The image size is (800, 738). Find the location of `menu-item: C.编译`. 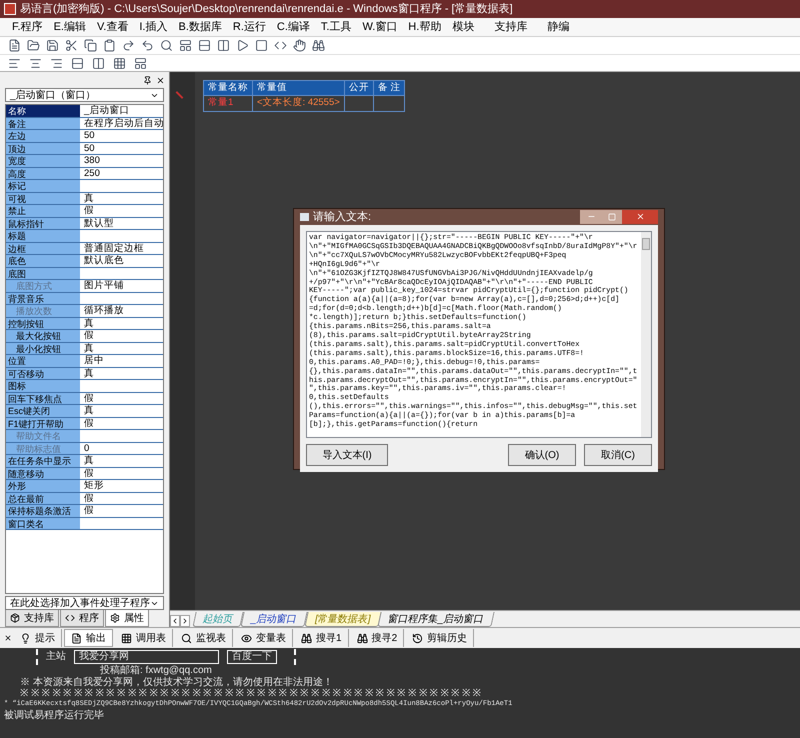

menu-item: C.编译 is located at coordinates (293, 27).